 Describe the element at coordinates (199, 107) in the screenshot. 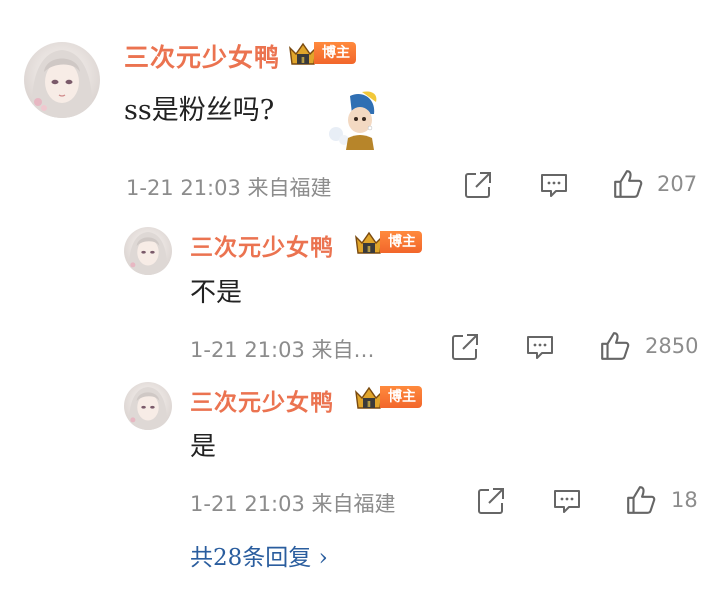

I see `comment-text: ss是粉丝吗?` at that location.